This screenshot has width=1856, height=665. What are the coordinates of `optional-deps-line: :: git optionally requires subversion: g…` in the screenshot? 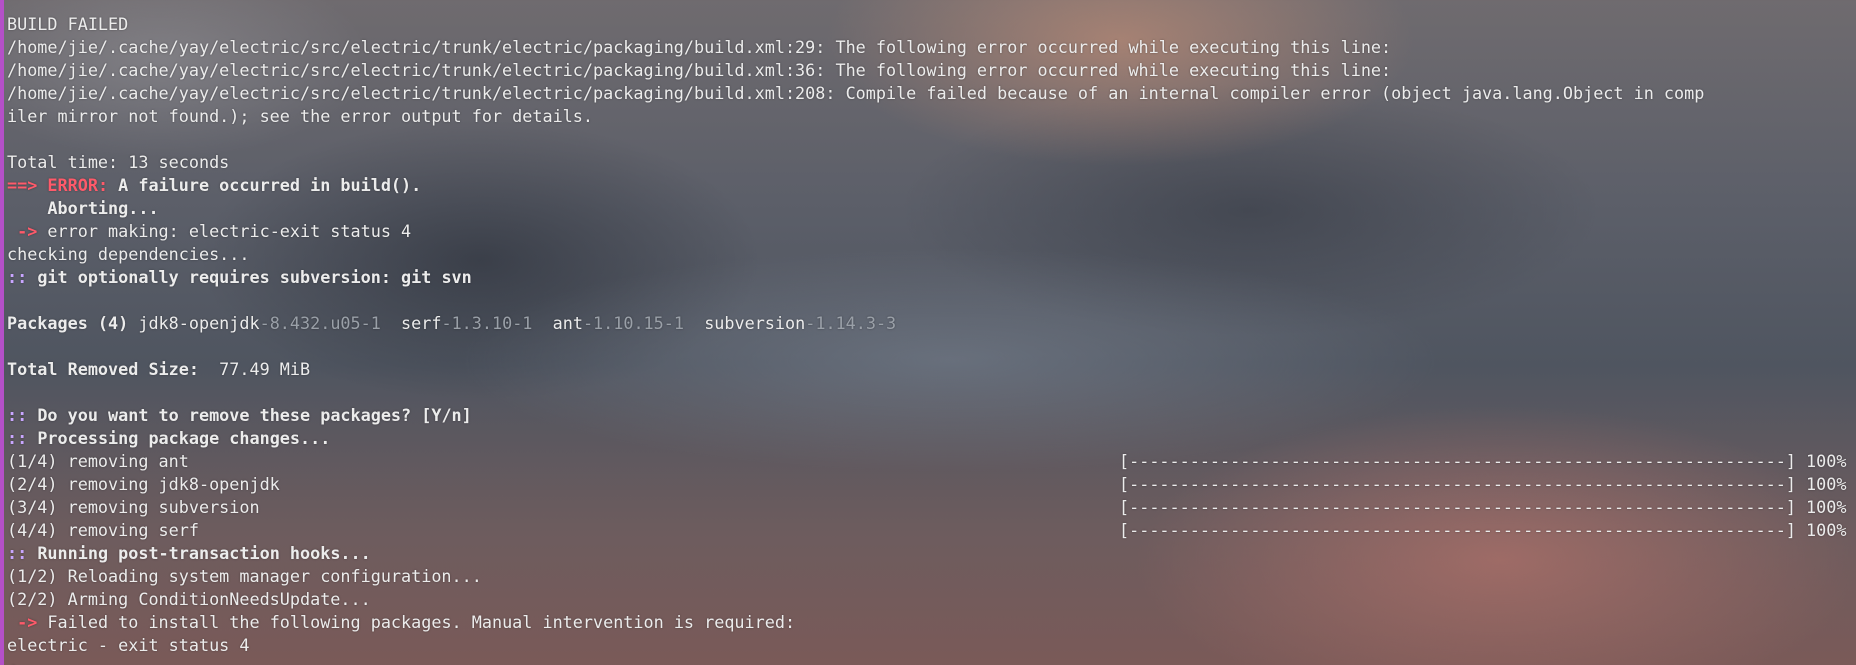 It's located at (239, 277).